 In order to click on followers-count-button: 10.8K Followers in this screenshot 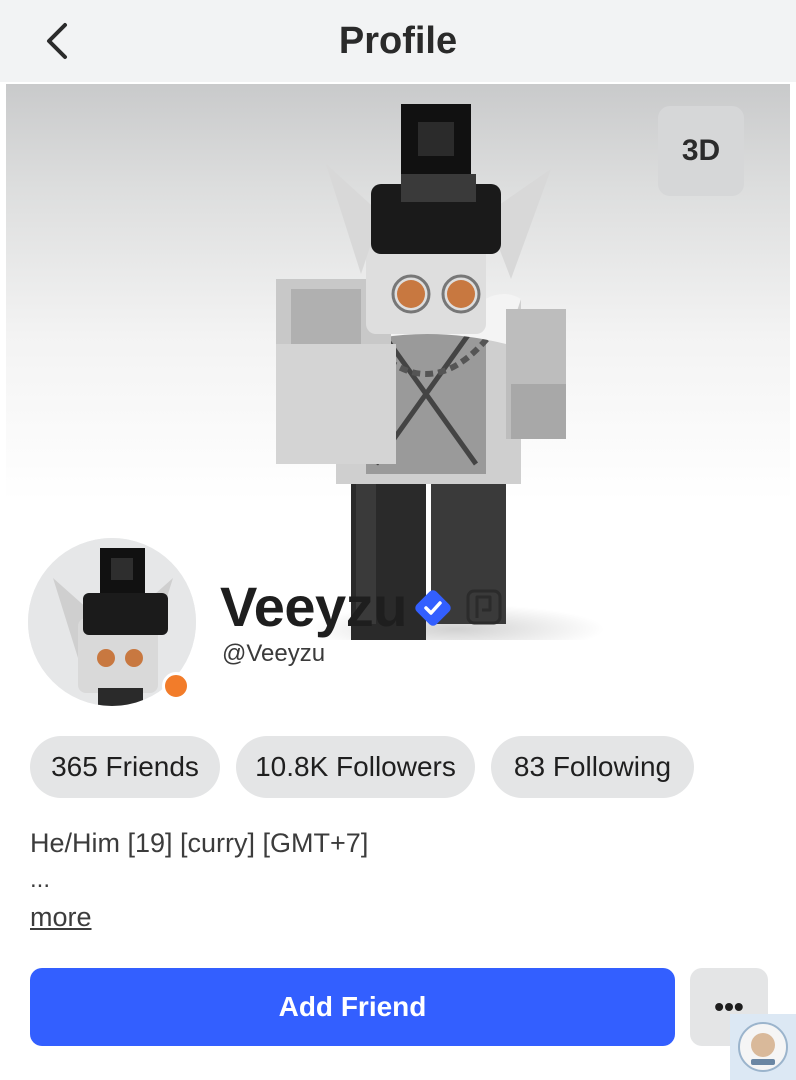, I will do `click(355, 767)`.